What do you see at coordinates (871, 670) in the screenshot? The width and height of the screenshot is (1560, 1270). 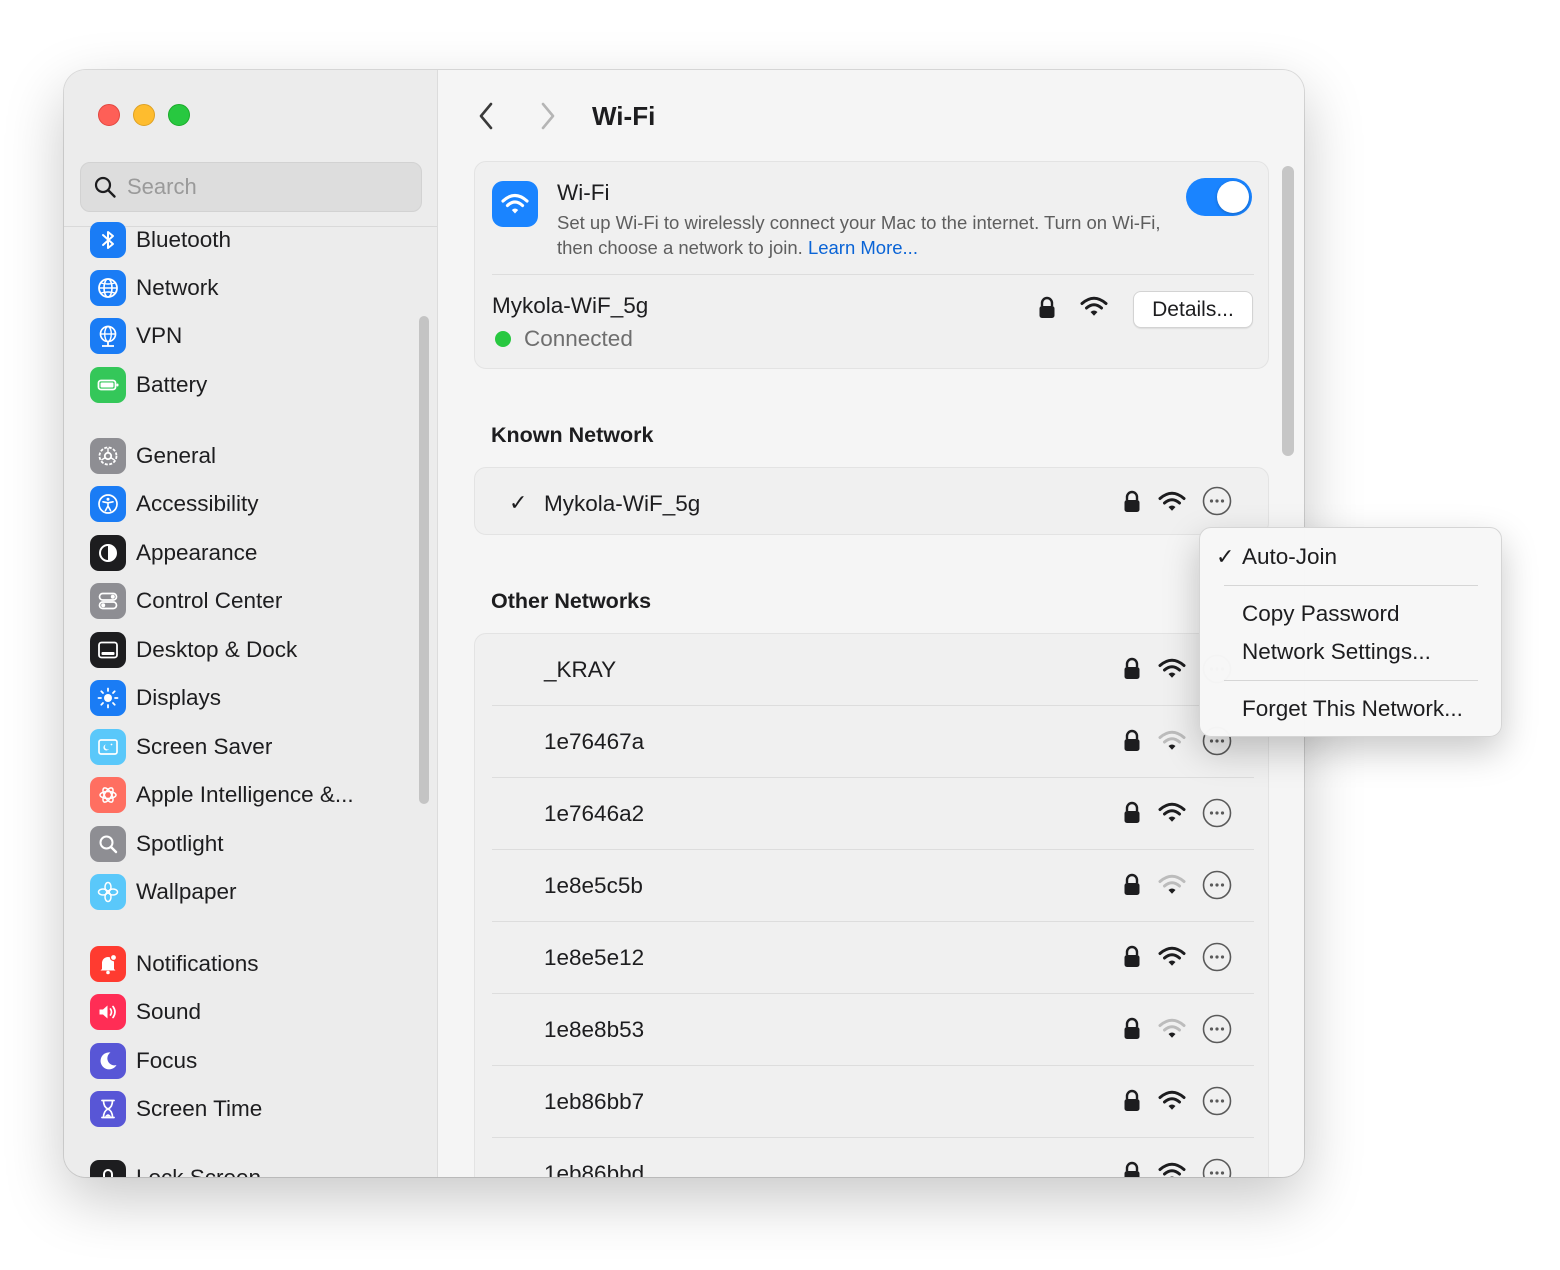 I see `network-row: _KRAY` at bounding box center [871, 670].